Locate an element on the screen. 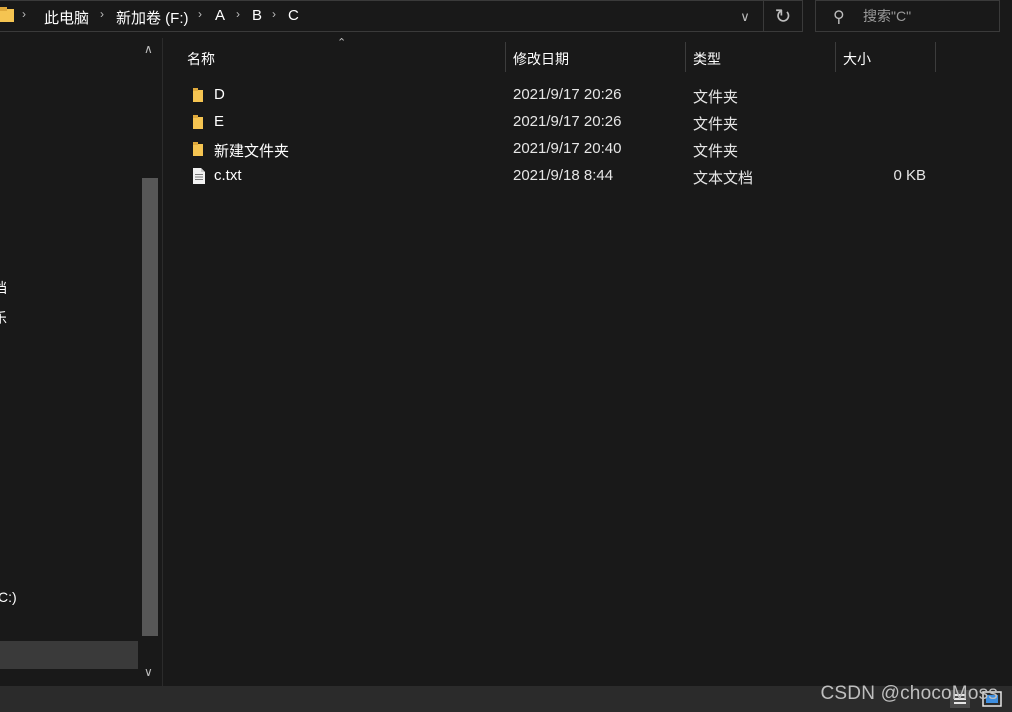 The image size is (1012, 712). file-row: 新建文件夹 2021/9/17 20:40 文件夹 is located at coordinates (587, 149).